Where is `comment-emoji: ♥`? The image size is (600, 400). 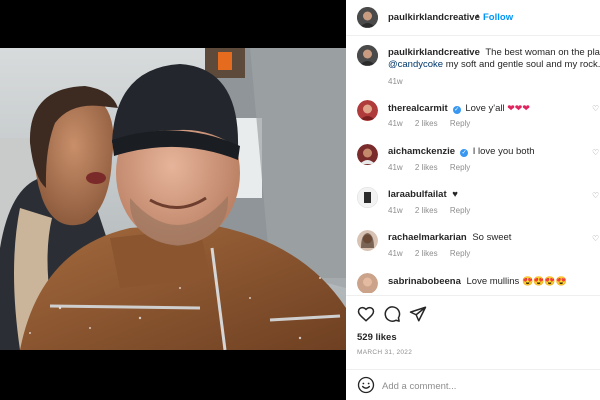
comment-emoji: ♥ is located at coordinates (455, 194).